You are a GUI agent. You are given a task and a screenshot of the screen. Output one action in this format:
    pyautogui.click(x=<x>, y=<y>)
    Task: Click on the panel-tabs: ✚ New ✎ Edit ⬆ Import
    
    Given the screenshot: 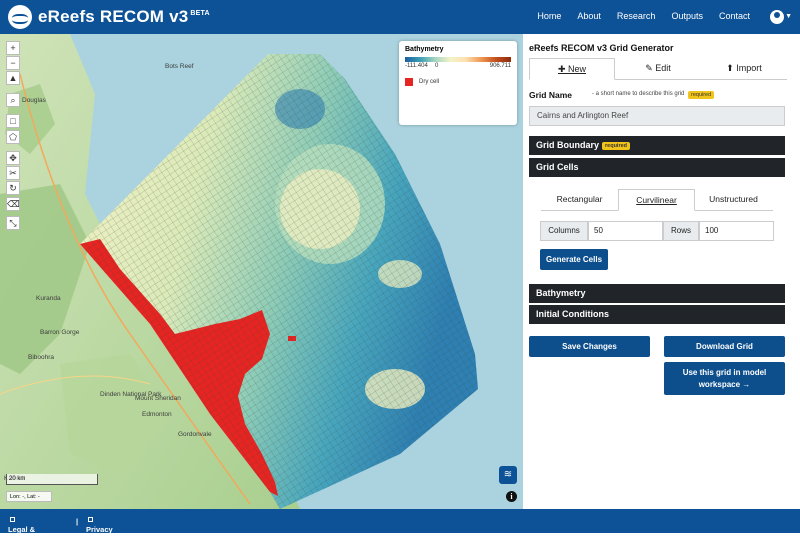 What is the action you would take?
    pyautogui.click(x=658, y=69)
    